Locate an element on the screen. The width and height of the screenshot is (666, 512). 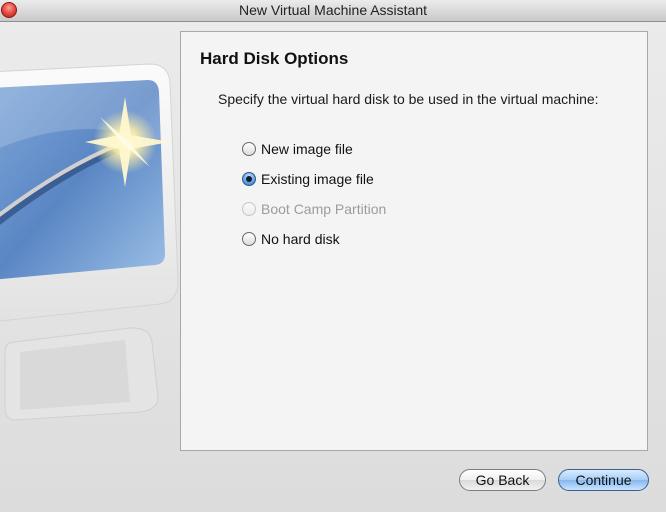
option-label: Existing image file is located at coordinates (317, 179).